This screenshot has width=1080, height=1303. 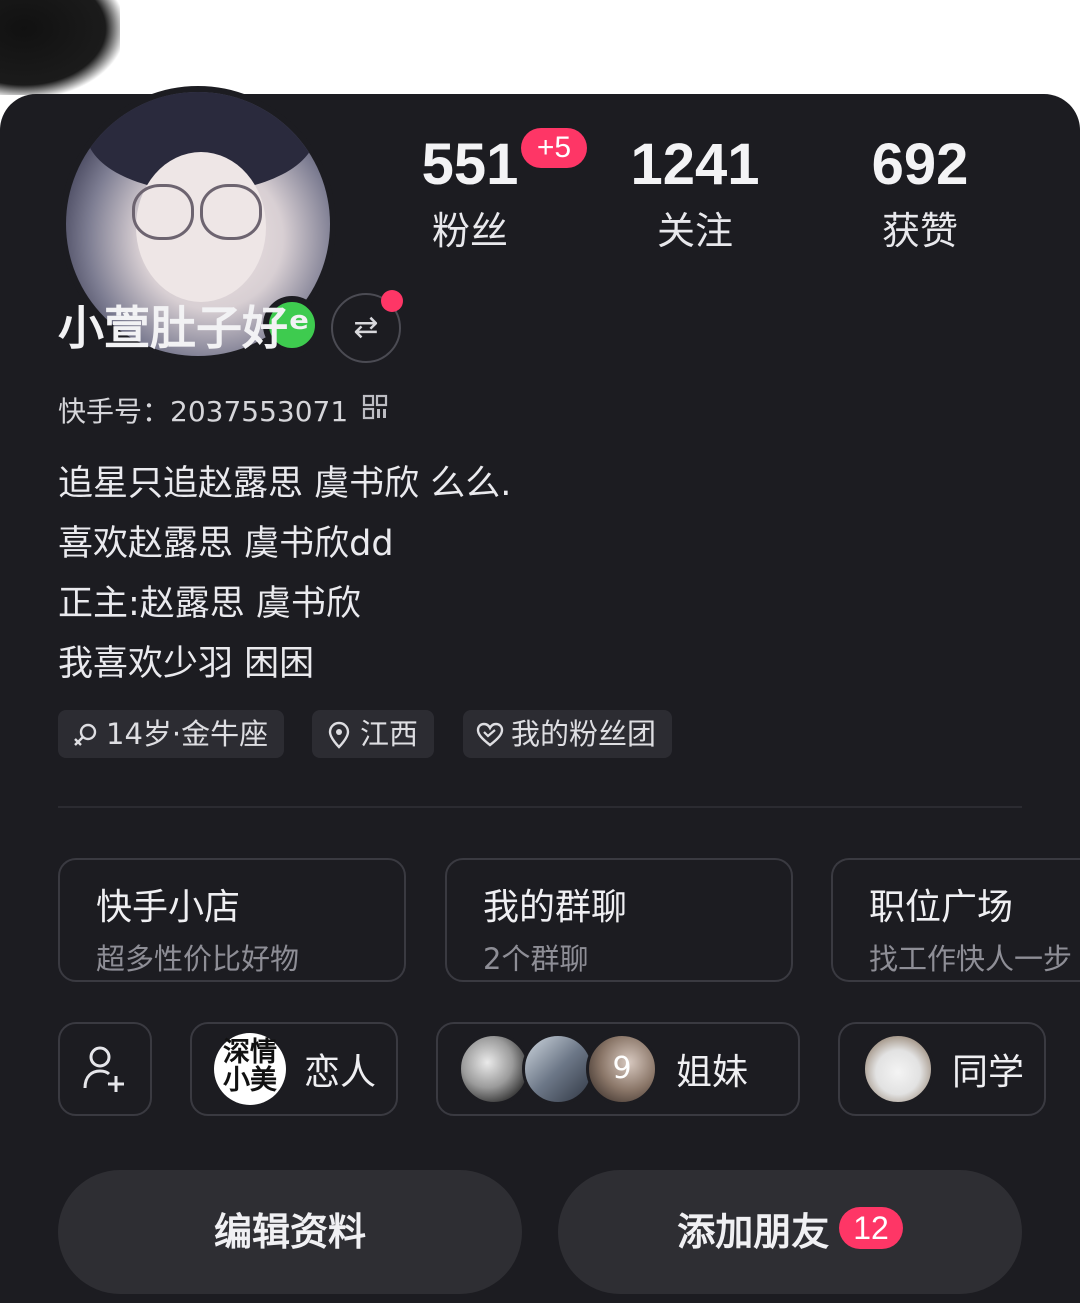 What do you see at coordinates (203, 410) in the screenshot?
I see `kuaishou-id: 快手号：2037553071` at bounding box center [203, 410].